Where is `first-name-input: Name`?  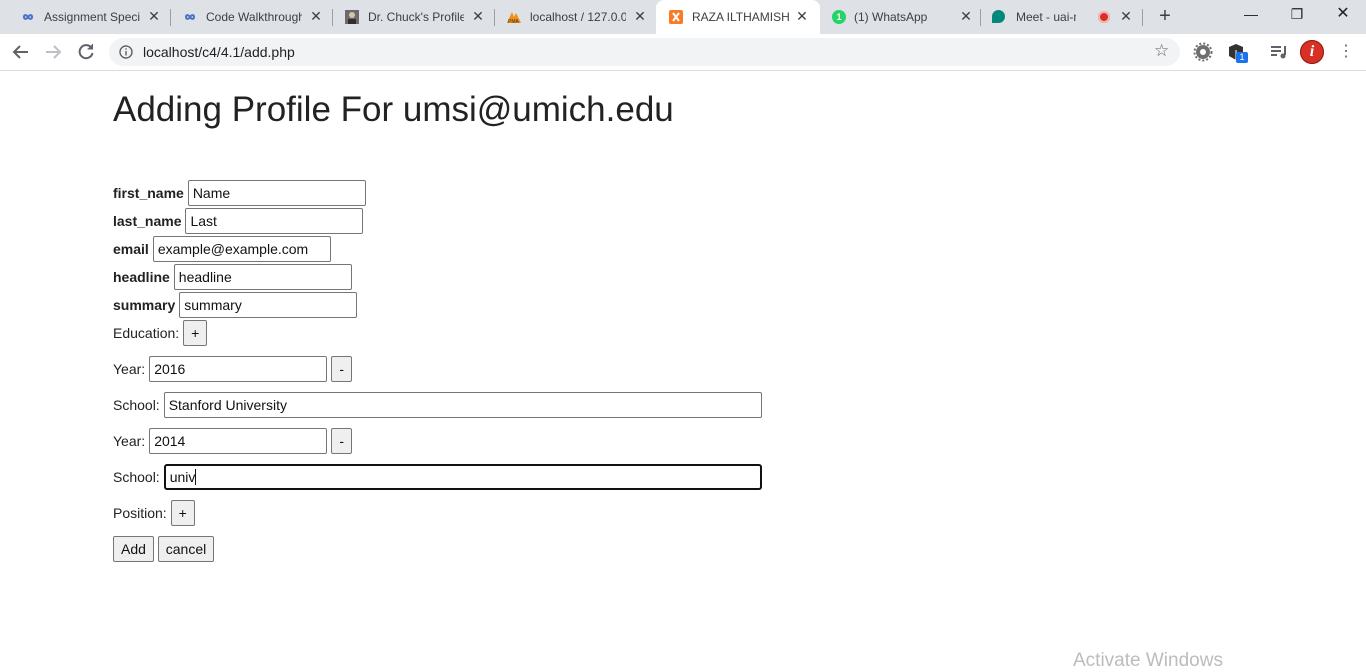 first-name-input: Name is located at coordinates (276, 193).